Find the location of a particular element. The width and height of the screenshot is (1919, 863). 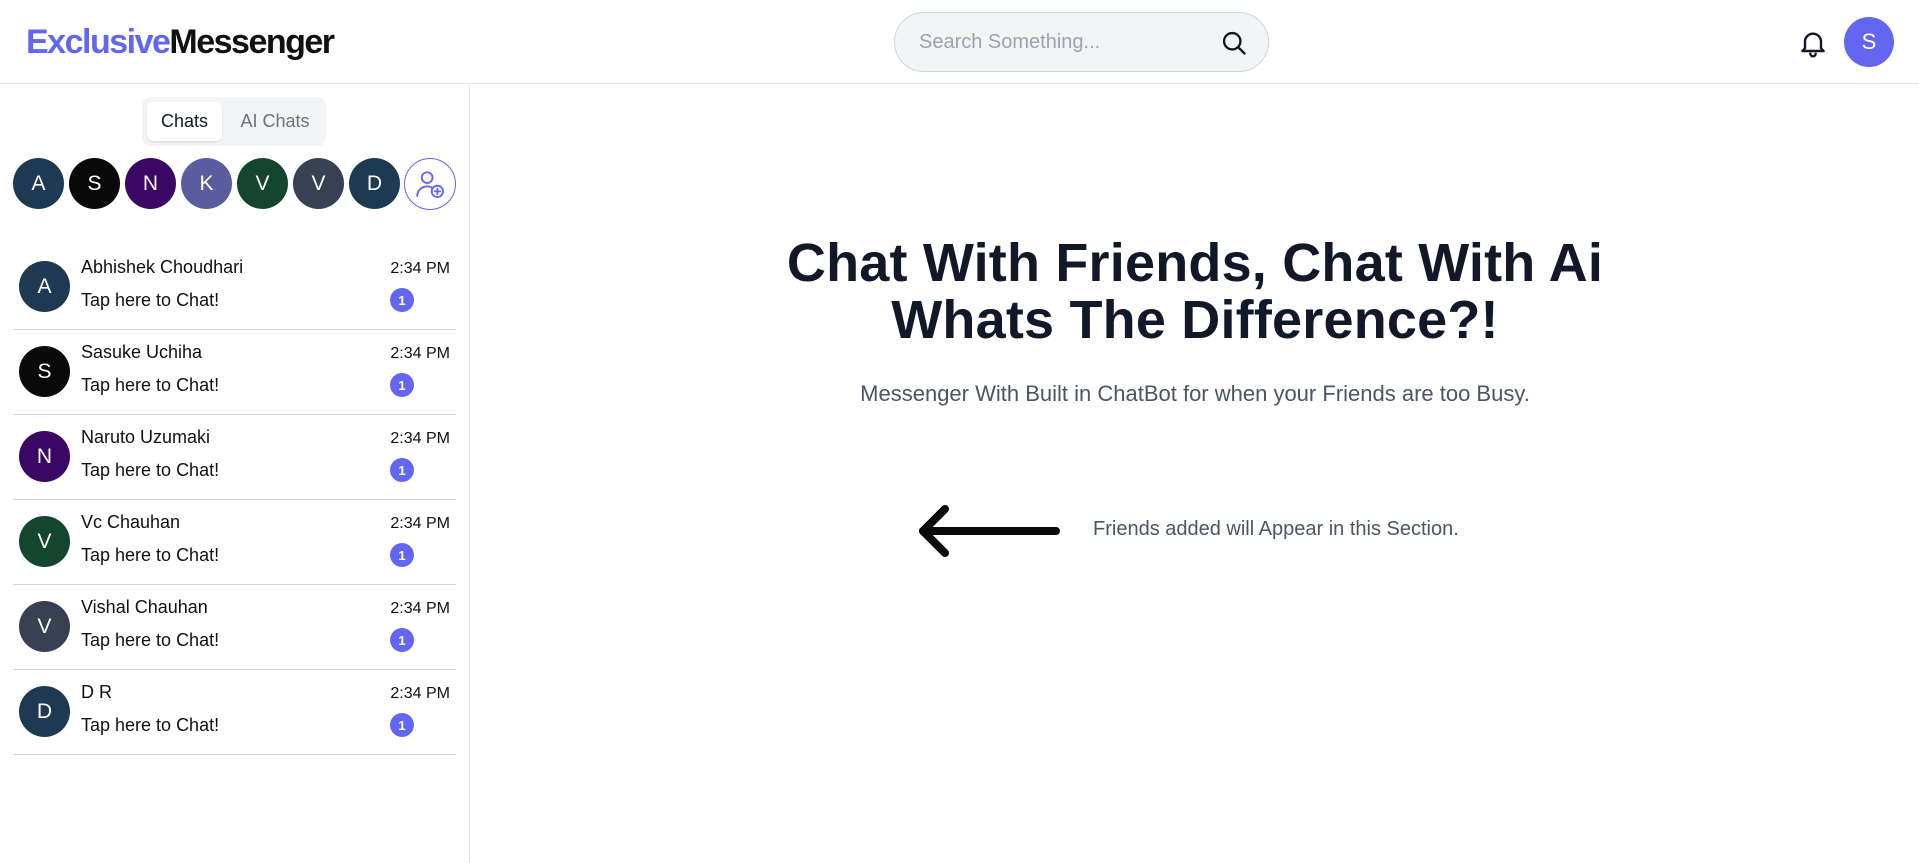

chat-list-item: D D R Tap here to Chat! 2:34 PM 1 is located at coordinates (234, 712).